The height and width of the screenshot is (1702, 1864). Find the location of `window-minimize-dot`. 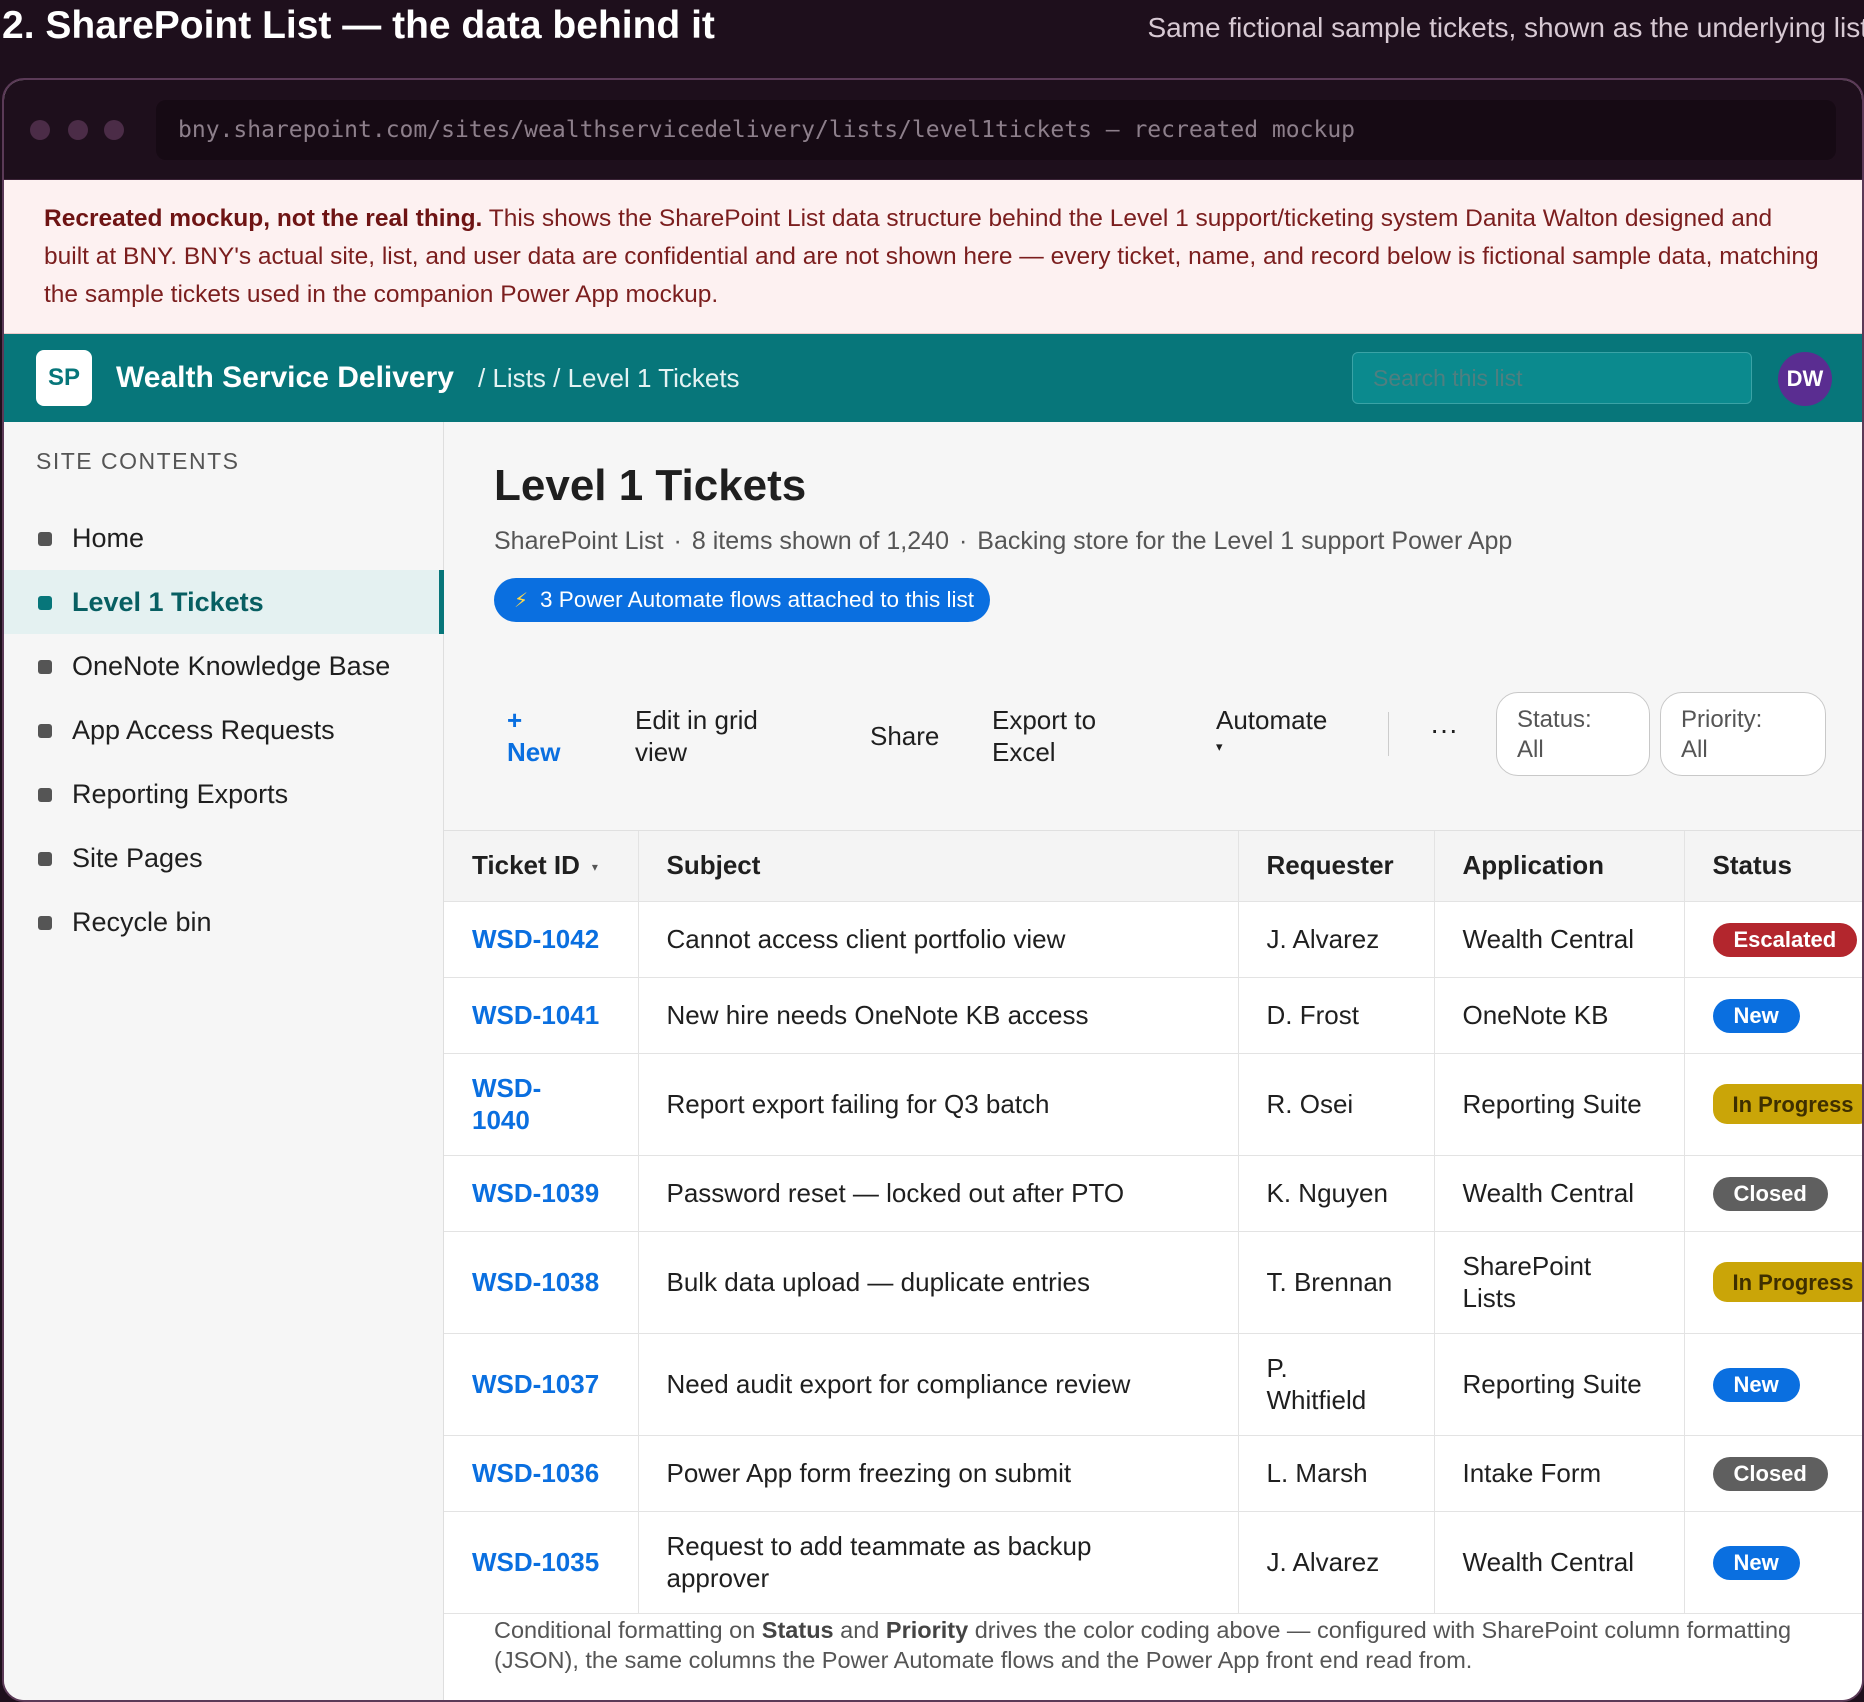

window-minimize-dot is located at coordinates (78, 130).